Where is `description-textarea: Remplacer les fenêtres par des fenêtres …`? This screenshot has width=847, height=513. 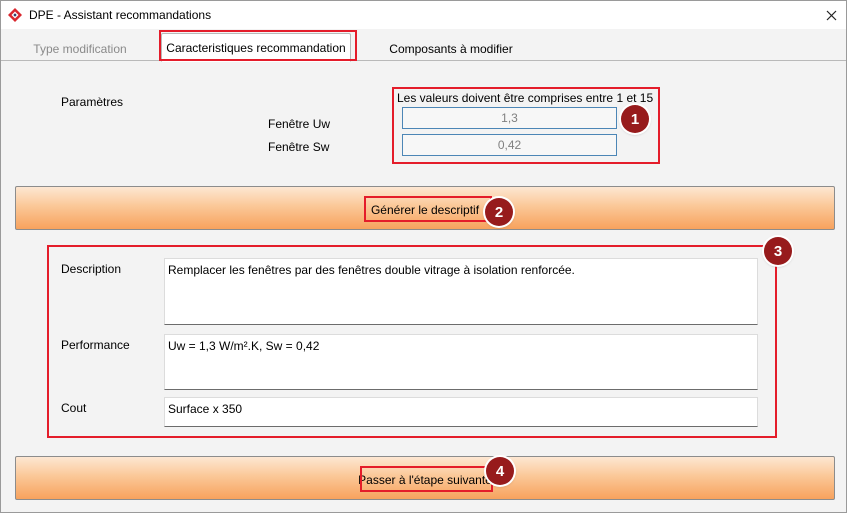
description-textarea: Remplacer les fenêtres par des fenêtres … is located at coordinates (461, 291).